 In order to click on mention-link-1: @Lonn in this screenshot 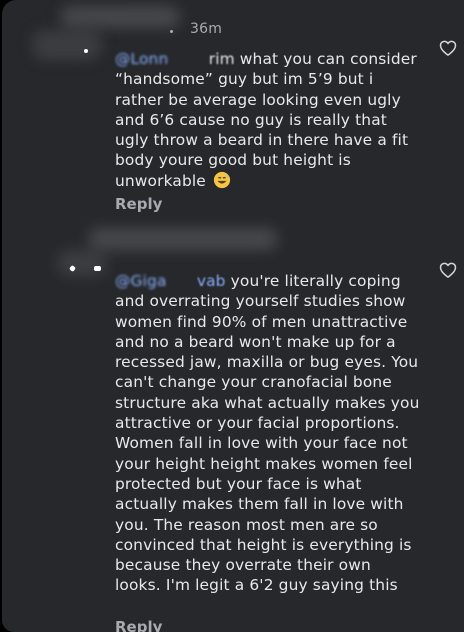, I will do `click(141, 59)`.